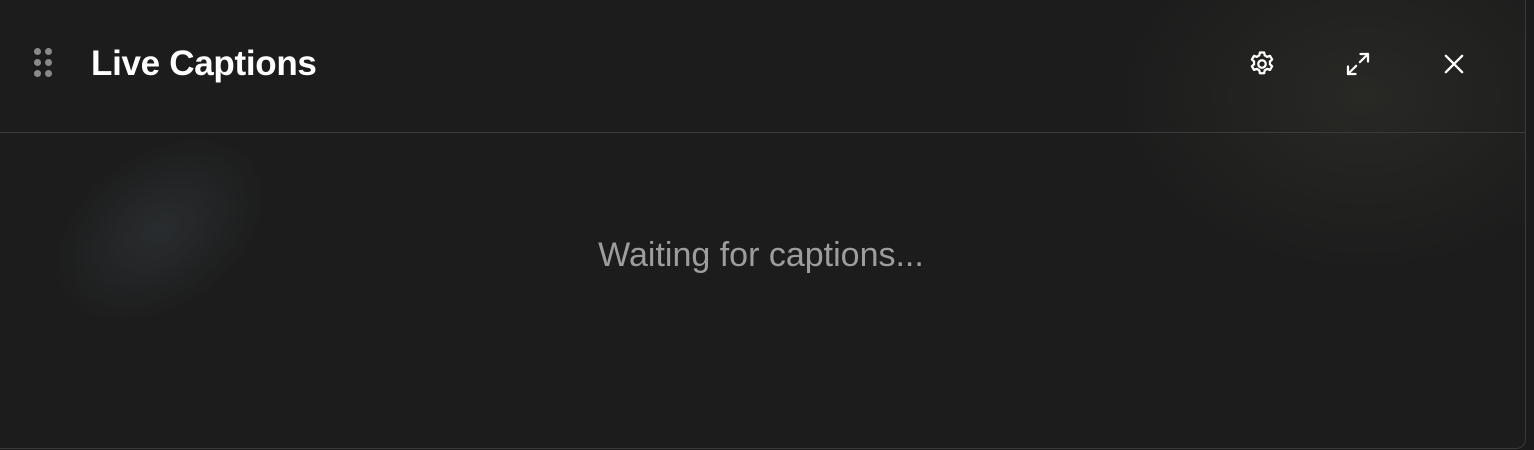  Describe the element at coordinates (160, 230) in the screenshot. I see `background-blur-left` at that location.